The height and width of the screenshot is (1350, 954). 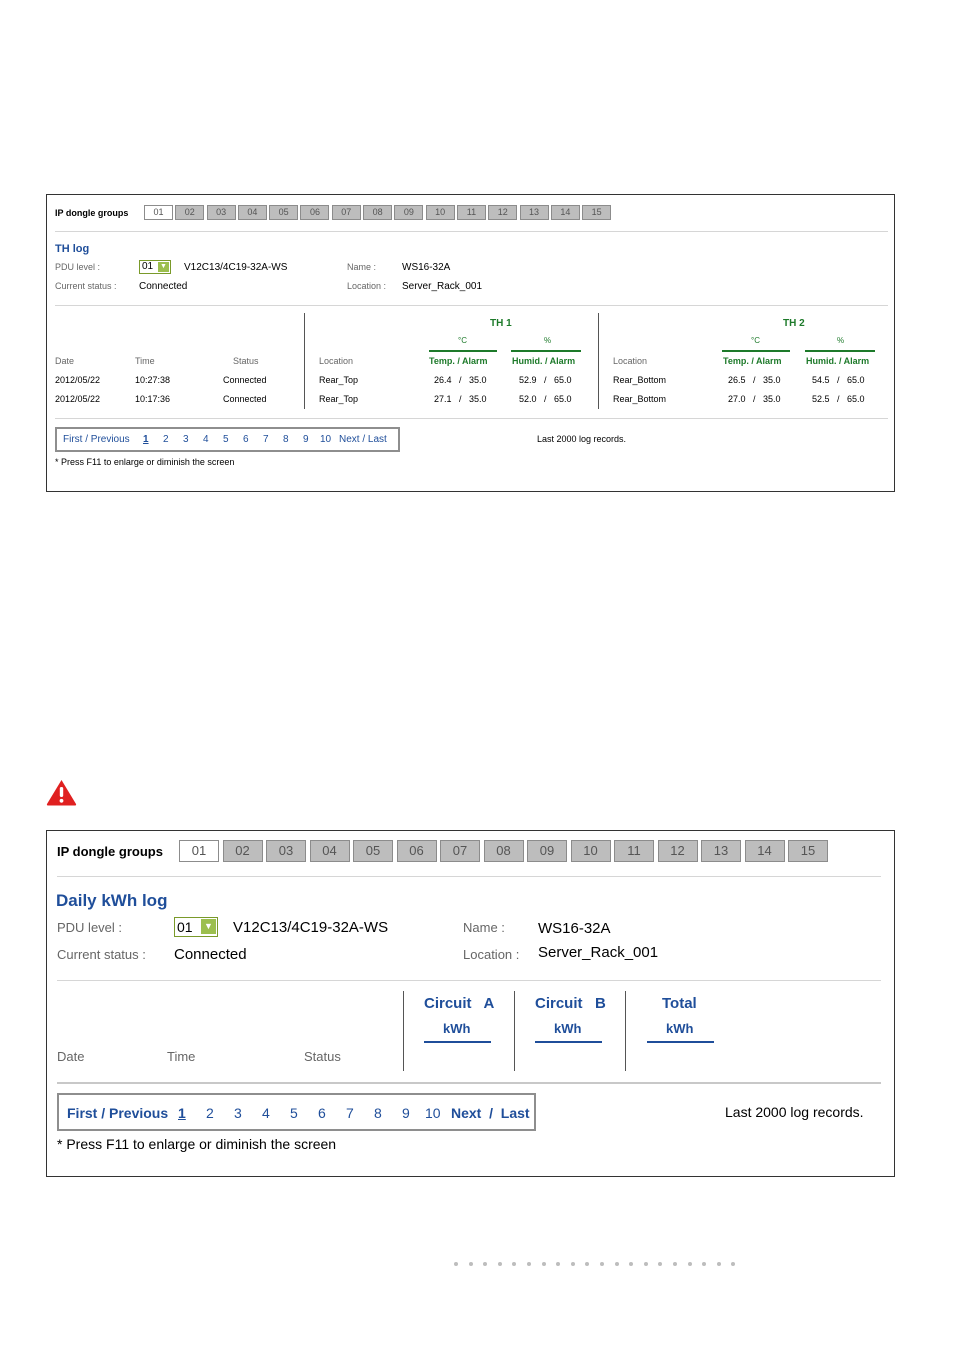 What do you see at coordinates (570, 1003) in the screenshot?
I see `circuit-b-title: Circuit B` at bounding box center [570, 1003].